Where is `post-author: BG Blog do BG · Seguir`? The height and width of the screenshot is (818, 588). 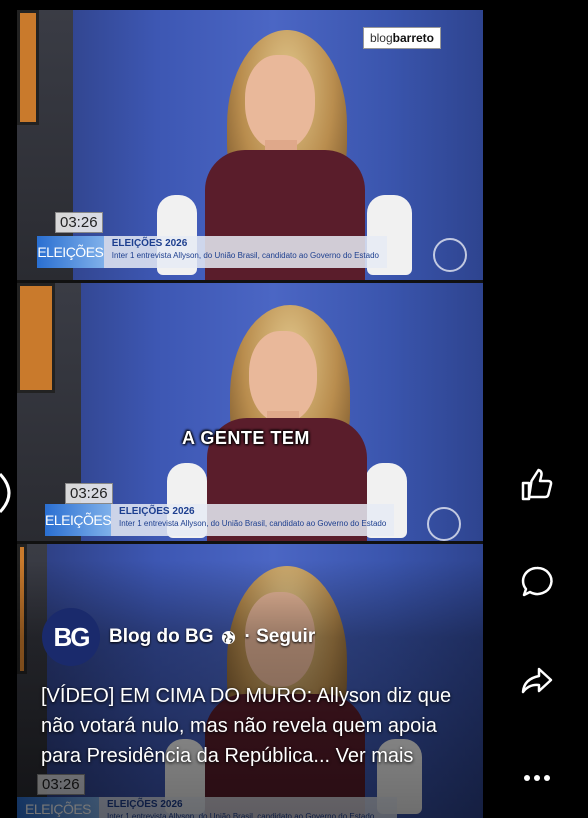
post-author: BG Blog do BG · Seguir is located at coordinates (178, 637).